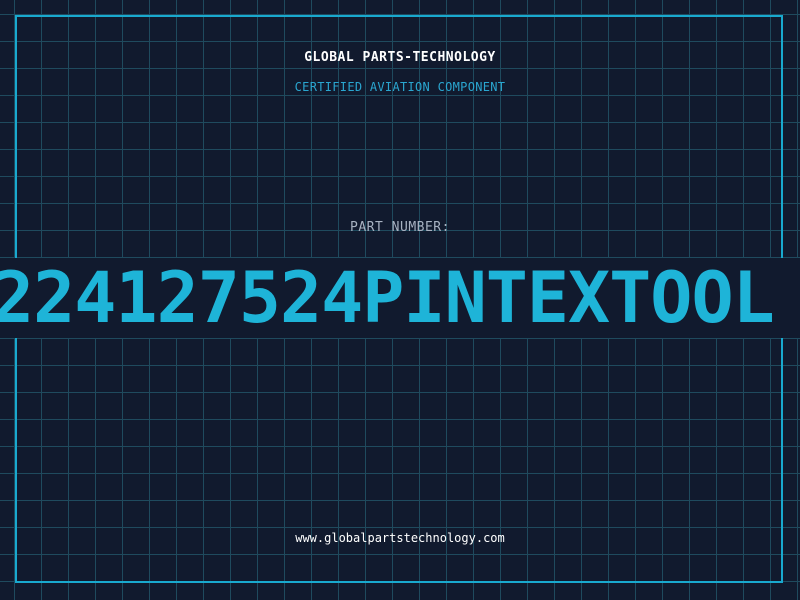 The height and width of the screenshot is (600, 800). I want to click on certification-subtitle: CERTIFIED AVIATION COMPONENT, so click(400, 87).